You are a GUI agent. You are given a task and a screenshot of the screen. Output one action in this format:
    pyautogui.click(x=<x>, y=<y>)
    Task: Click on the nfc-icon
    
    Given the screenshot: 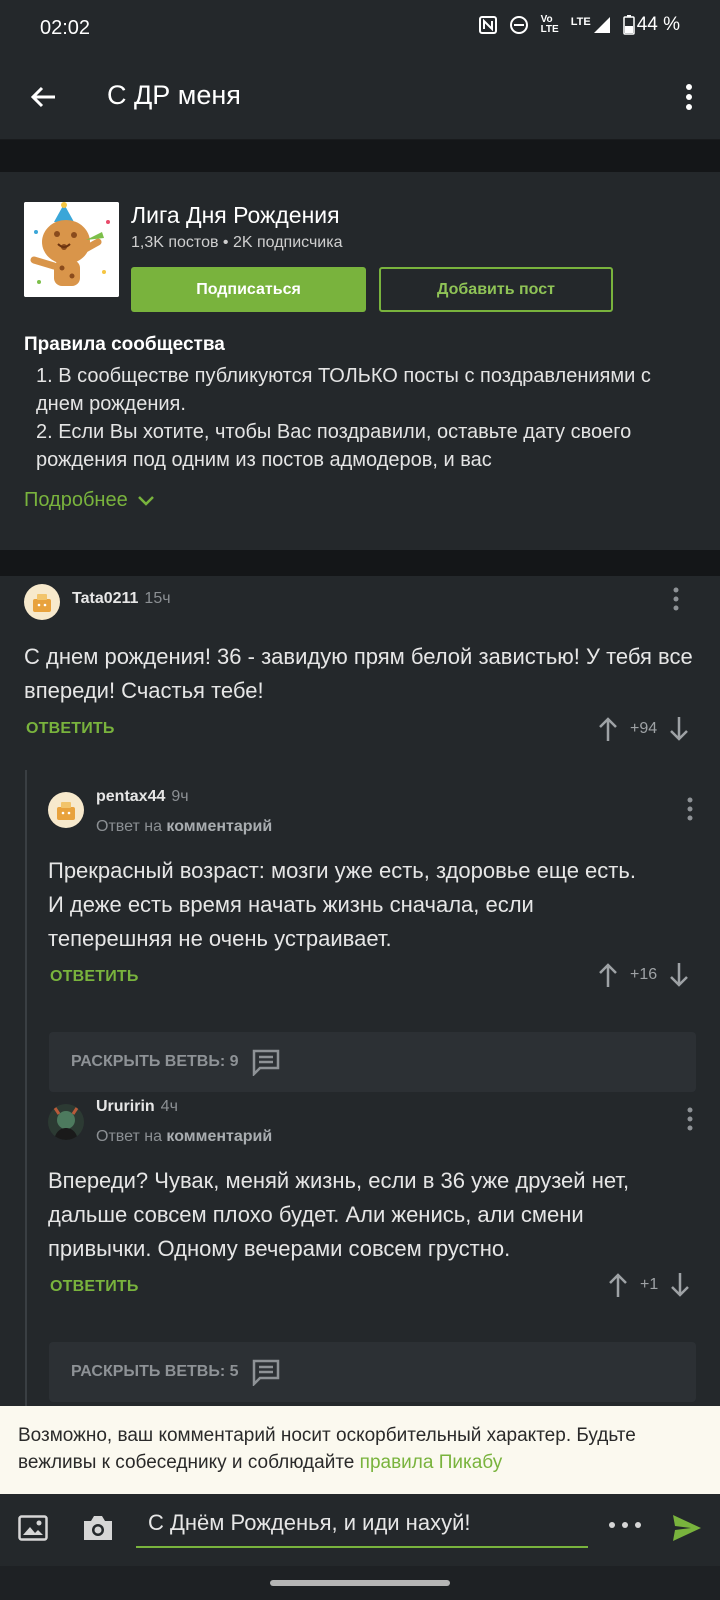 What is the action you would take?
    pyautogui.click(x=487, y=25)
    